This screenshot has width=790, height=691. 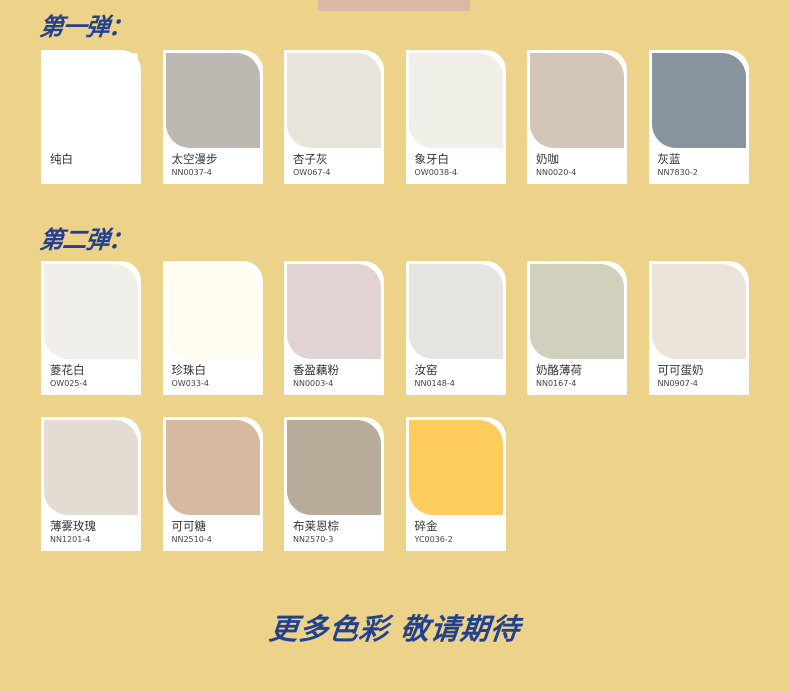 I want to click on color-card: 可可蛋奶 NN0907-4, so click(x=698, y=328).